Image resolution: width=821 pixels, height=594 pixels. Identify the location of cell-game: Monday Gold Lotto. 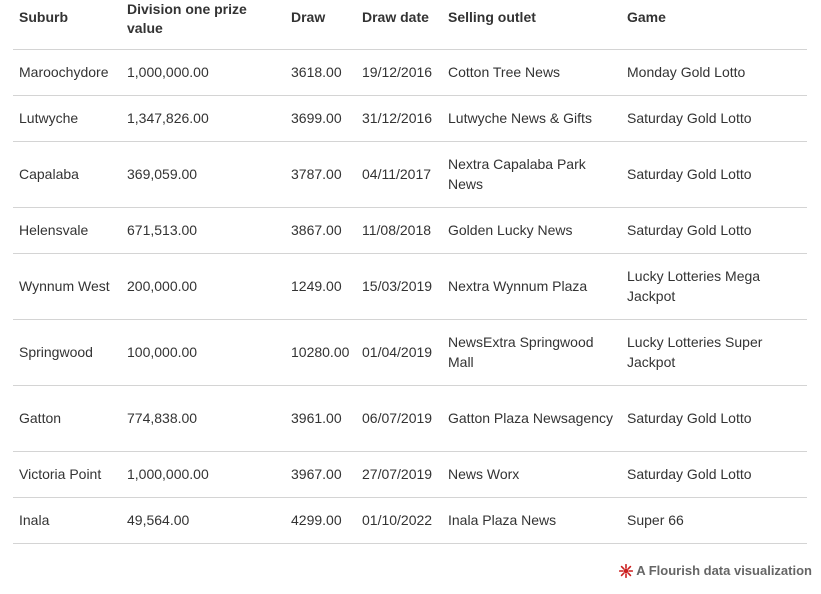
(686, 72).